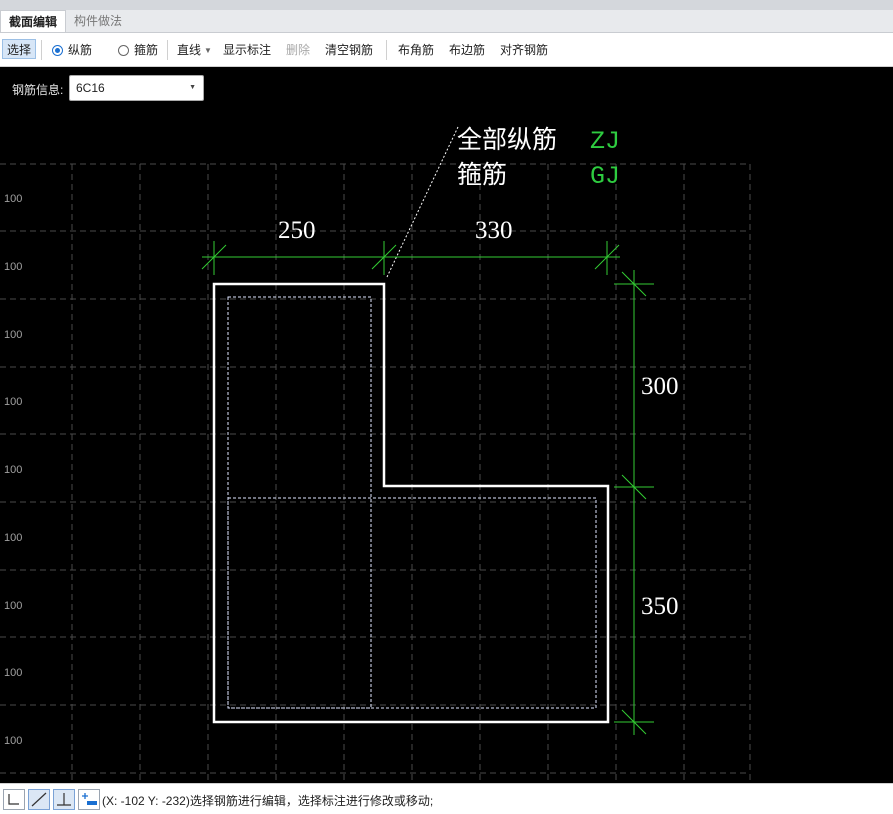  What do you see at coordinates (99, 21) in the screenshot?
I see `tab-component-method: 构件做法` at bounding box center [99, 21].